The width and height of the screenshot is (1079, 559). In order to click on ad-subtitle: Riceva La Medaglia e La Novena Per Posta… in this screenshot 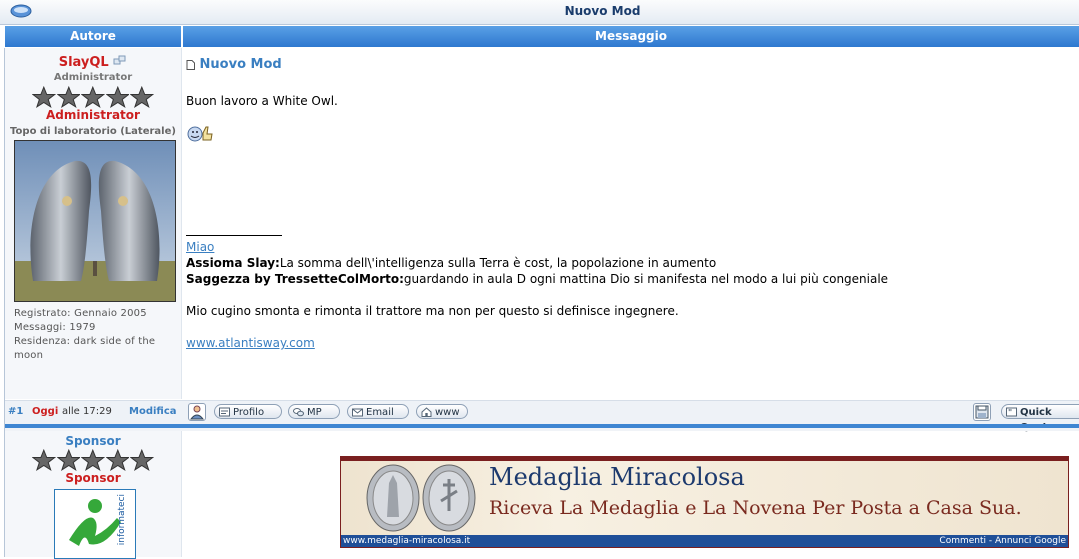, I will do `click(755, 508)`.